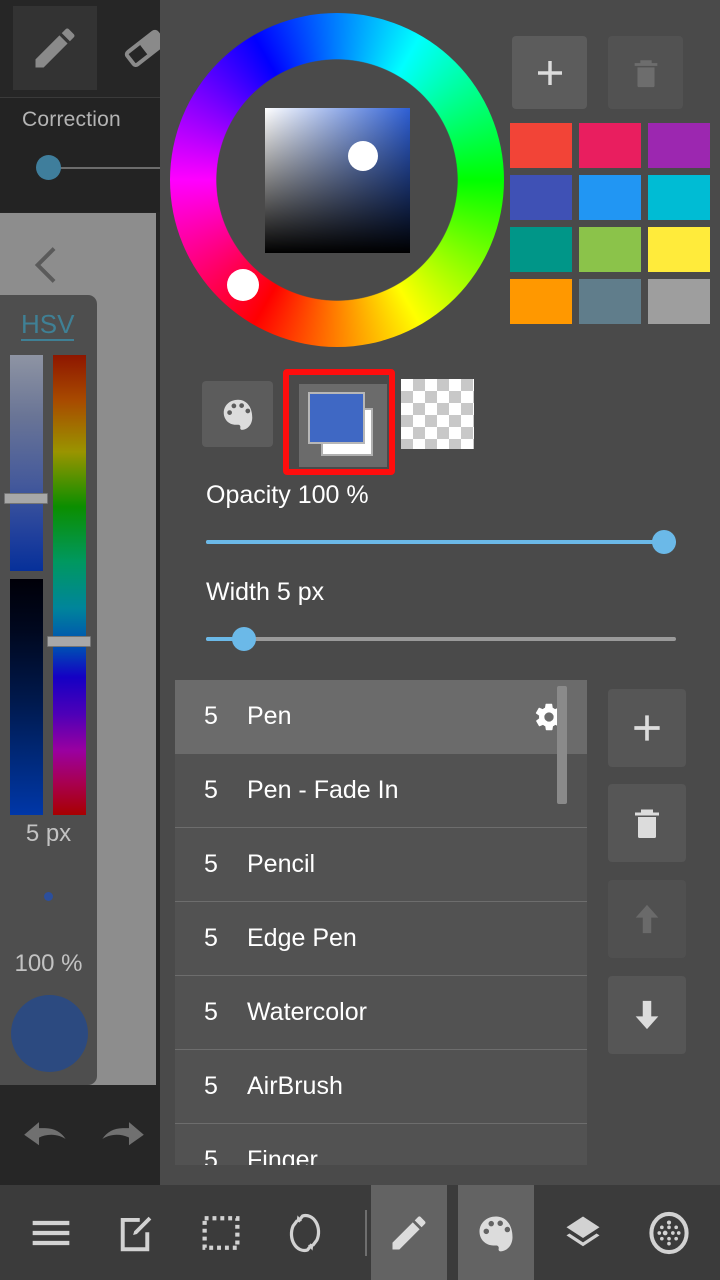 The height and width of the screenshot is (1280, 720). I want to click on delete-swatch-button, so click(645, 72).